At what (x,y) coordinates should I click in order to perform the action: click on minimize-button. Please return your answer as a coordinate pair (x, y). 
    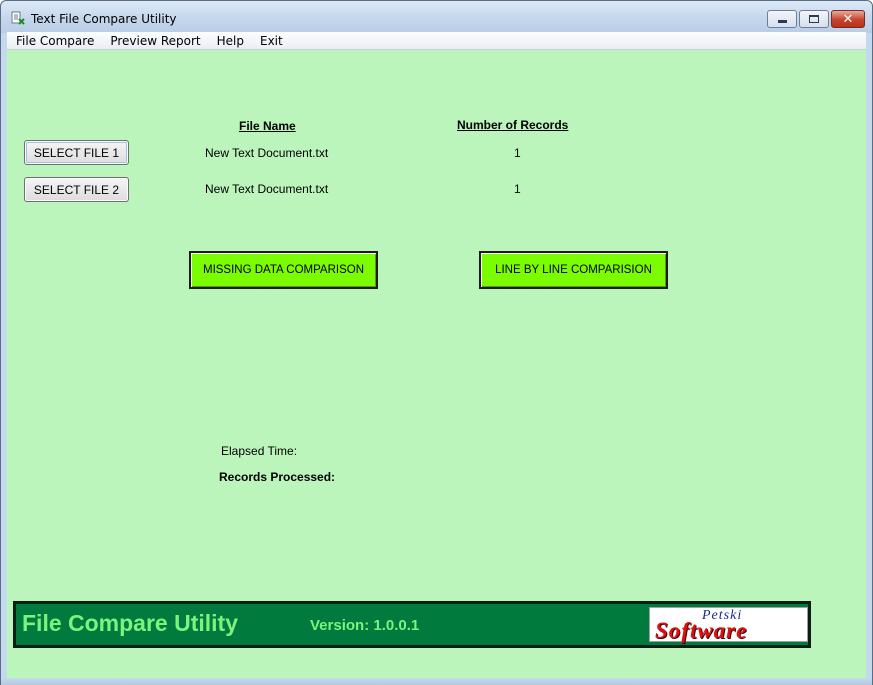
    Looking at the image, I should click on (782, 19).